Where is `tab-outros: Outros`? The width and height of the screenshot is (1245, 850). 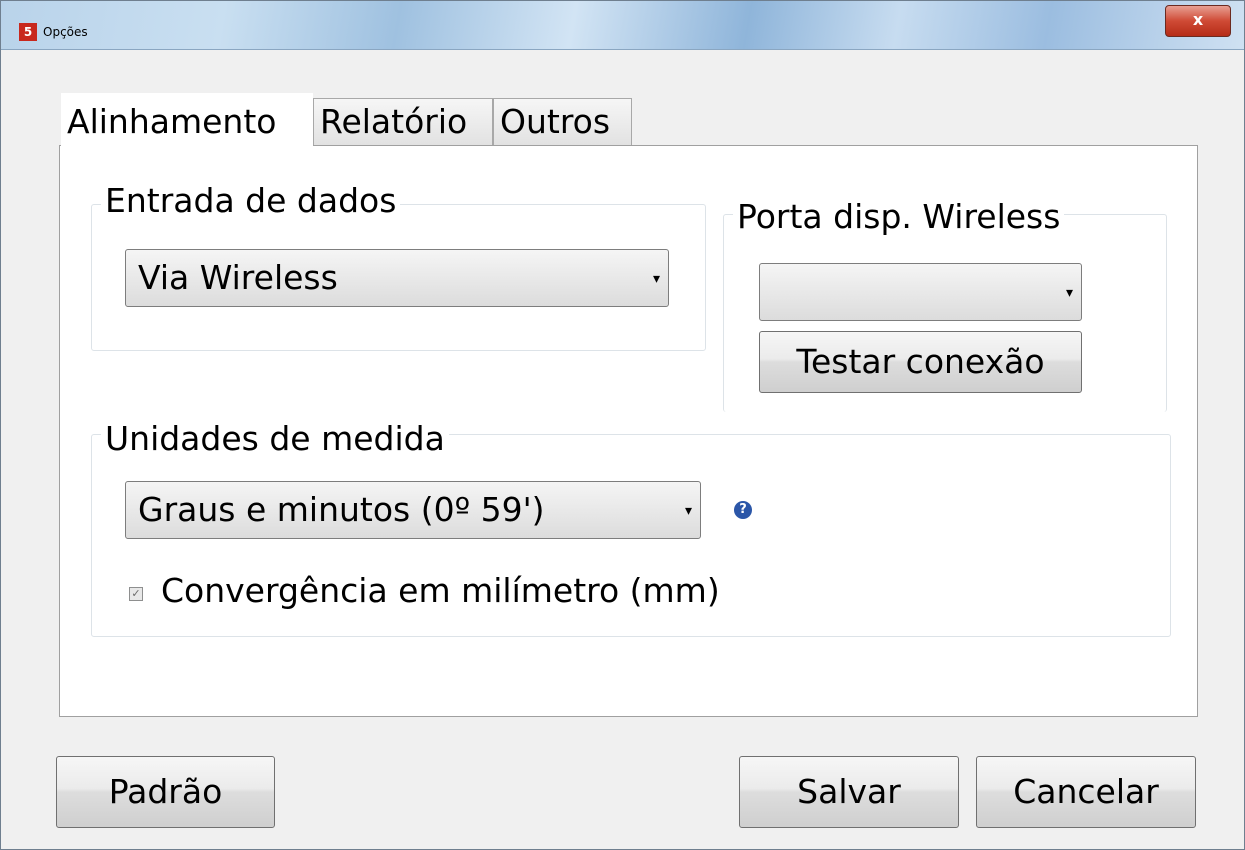 tab-outros: Outros is located at coordinates (562, 121).